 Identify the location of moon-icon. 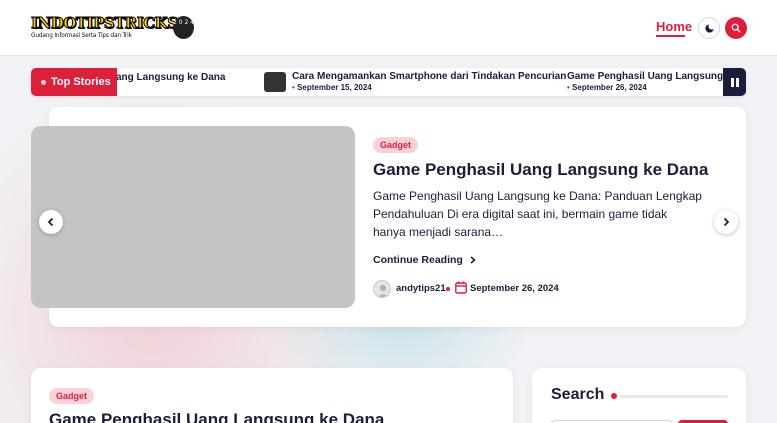
(709, 28).